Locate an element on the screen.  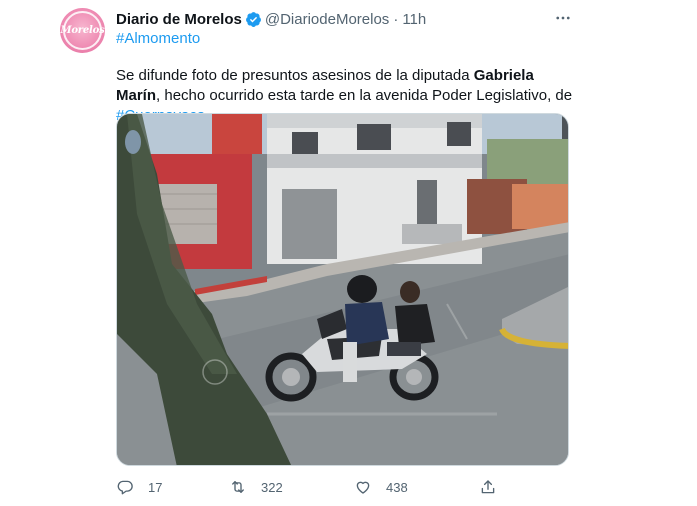
tweet-header: Diario de Morelos @DiariodeMorelos · 11h is located at coordinates (271, 19).